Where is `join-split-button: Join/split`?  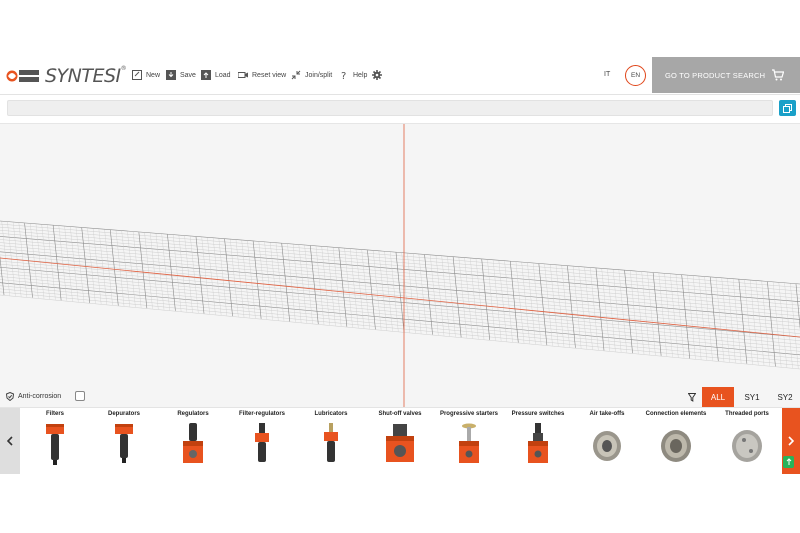
join-split-button: Join/split is located at coordinates (311, 75).